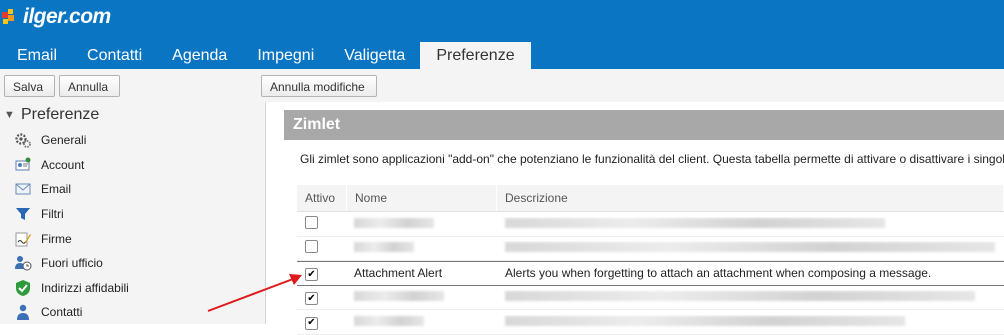 This screenshot has height=335, width=1004. I want to click on sidebar-item-account: Account, so click(71, 165).